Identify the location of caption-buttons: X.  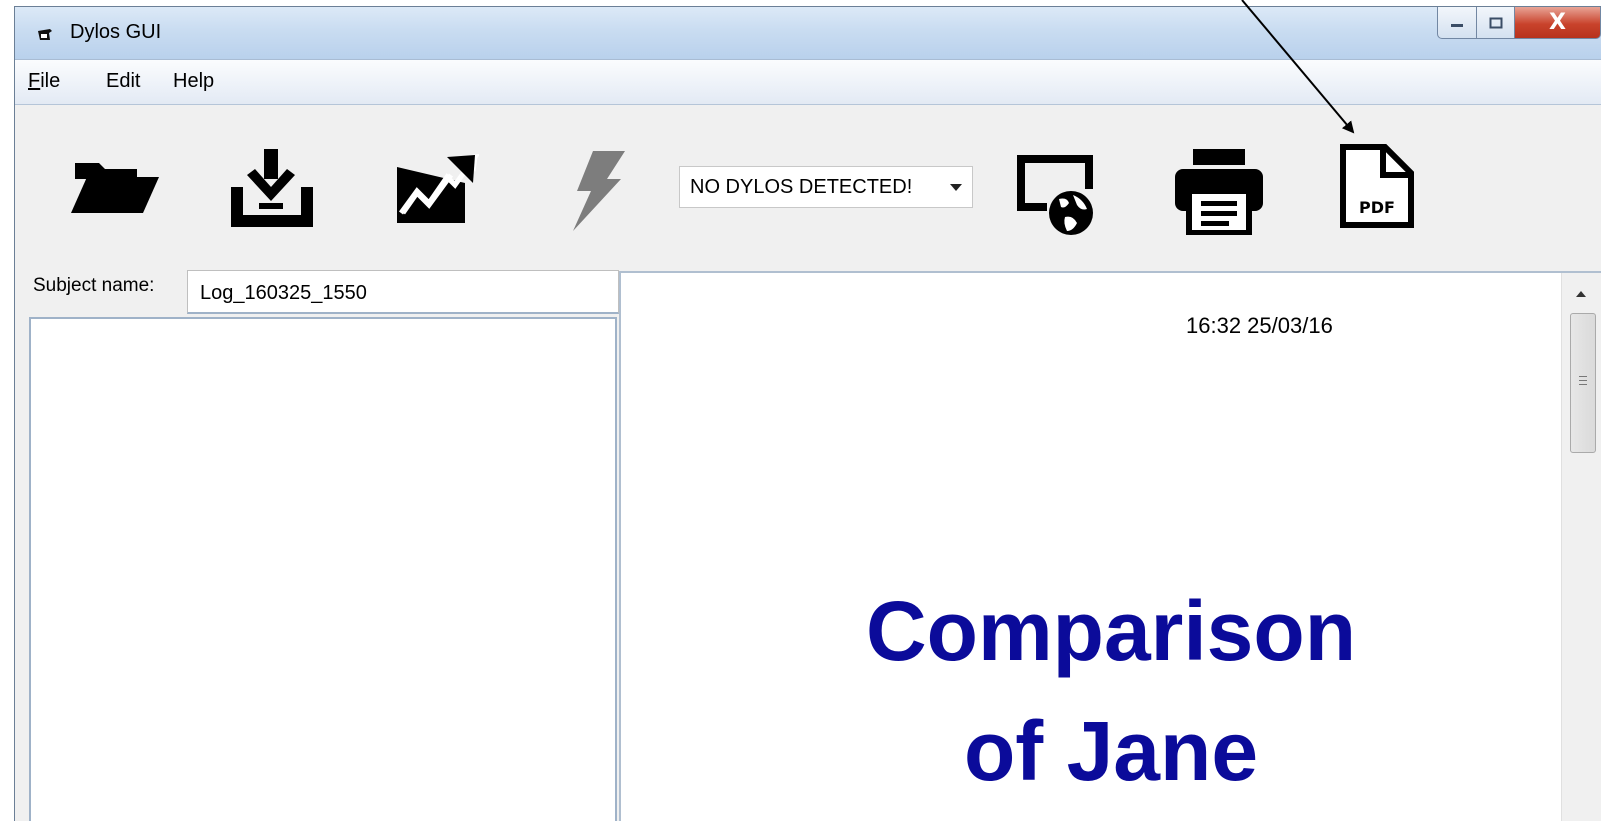
(1519, 24).